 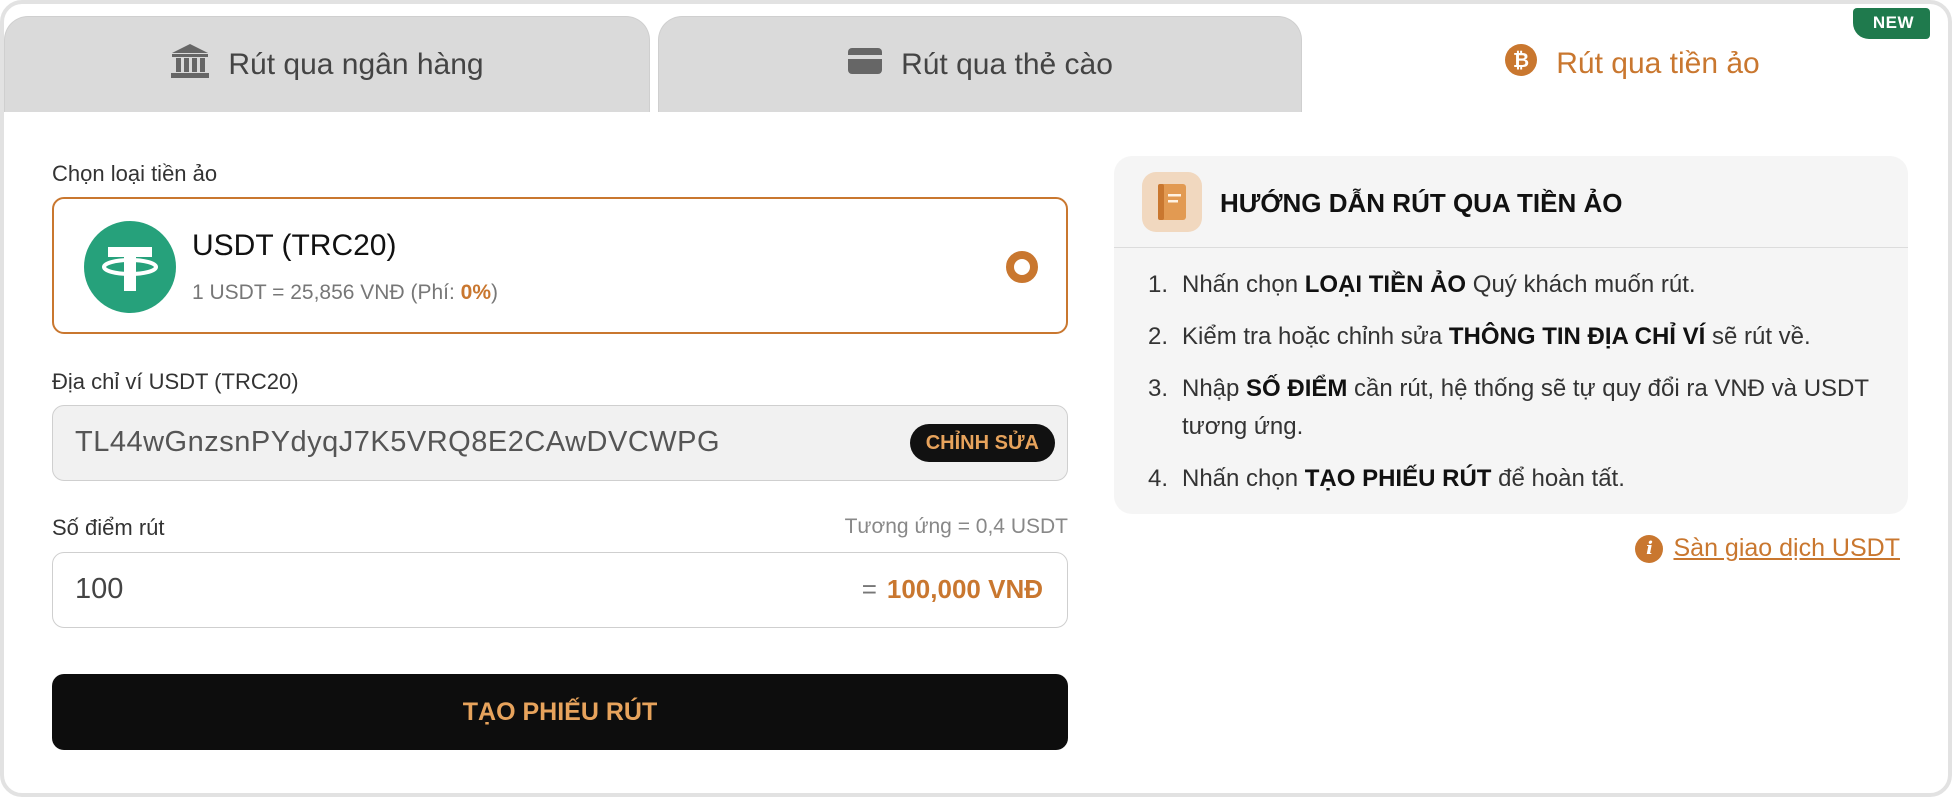 I want to click on tab-label: Rút qua ngân hàng, so click(x=356, y=64).